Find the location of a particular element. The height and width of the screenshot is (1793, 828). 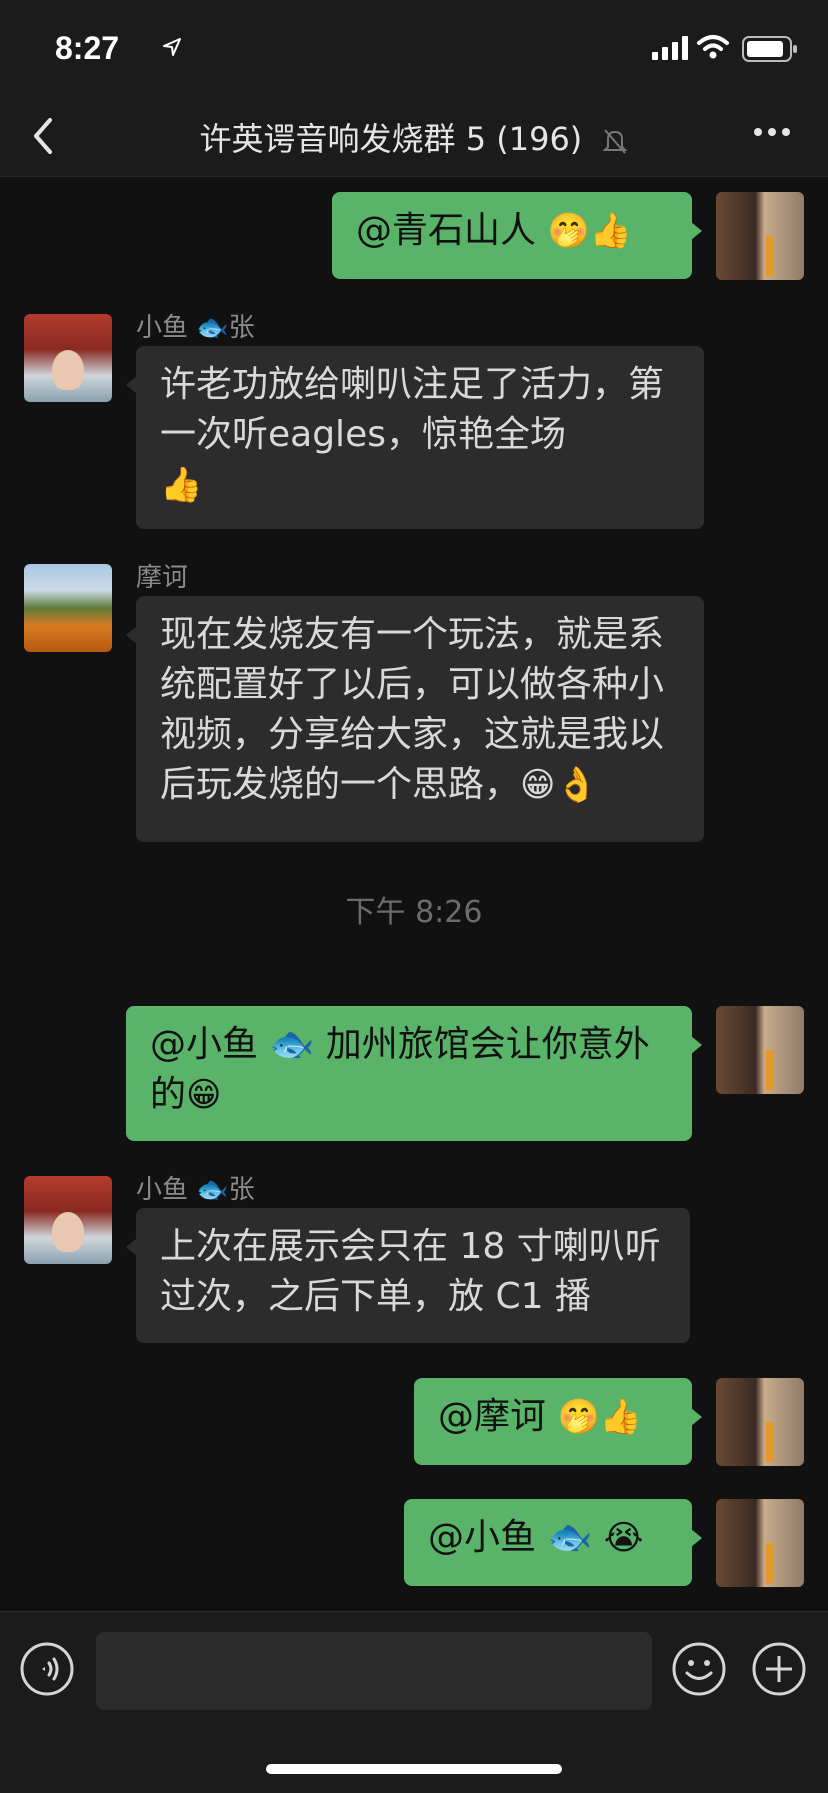

message-bubble-incoming: 上次在展示会只在 18 寸喇叭听过次，之后下单，放 C1 播 is located at coordinates (408, 1275).